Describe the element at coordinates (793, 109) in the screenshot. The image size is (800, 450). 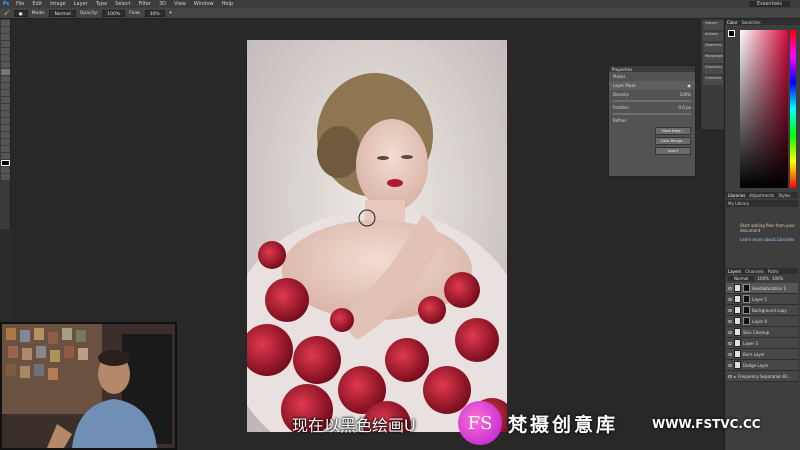
I see `hue-slider` at that location.